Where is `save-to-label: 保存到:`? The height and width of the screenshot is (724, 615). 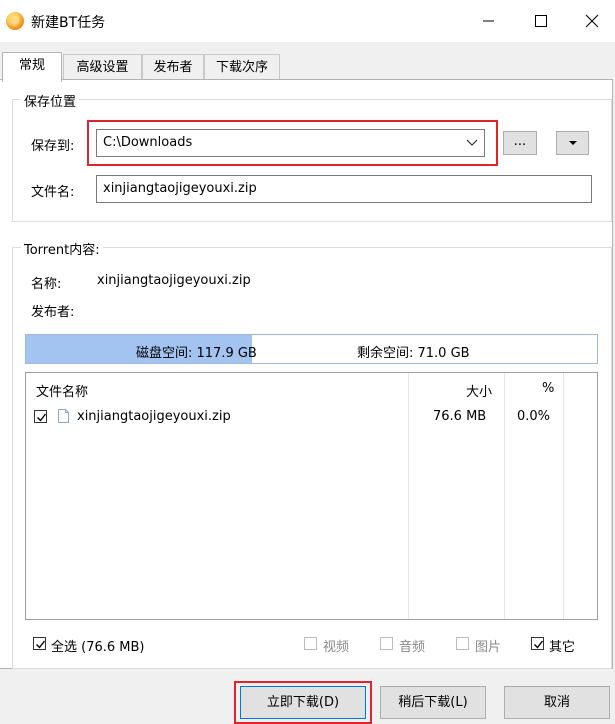
save-to-label: 保存到: is located at coordinates (53, 146).